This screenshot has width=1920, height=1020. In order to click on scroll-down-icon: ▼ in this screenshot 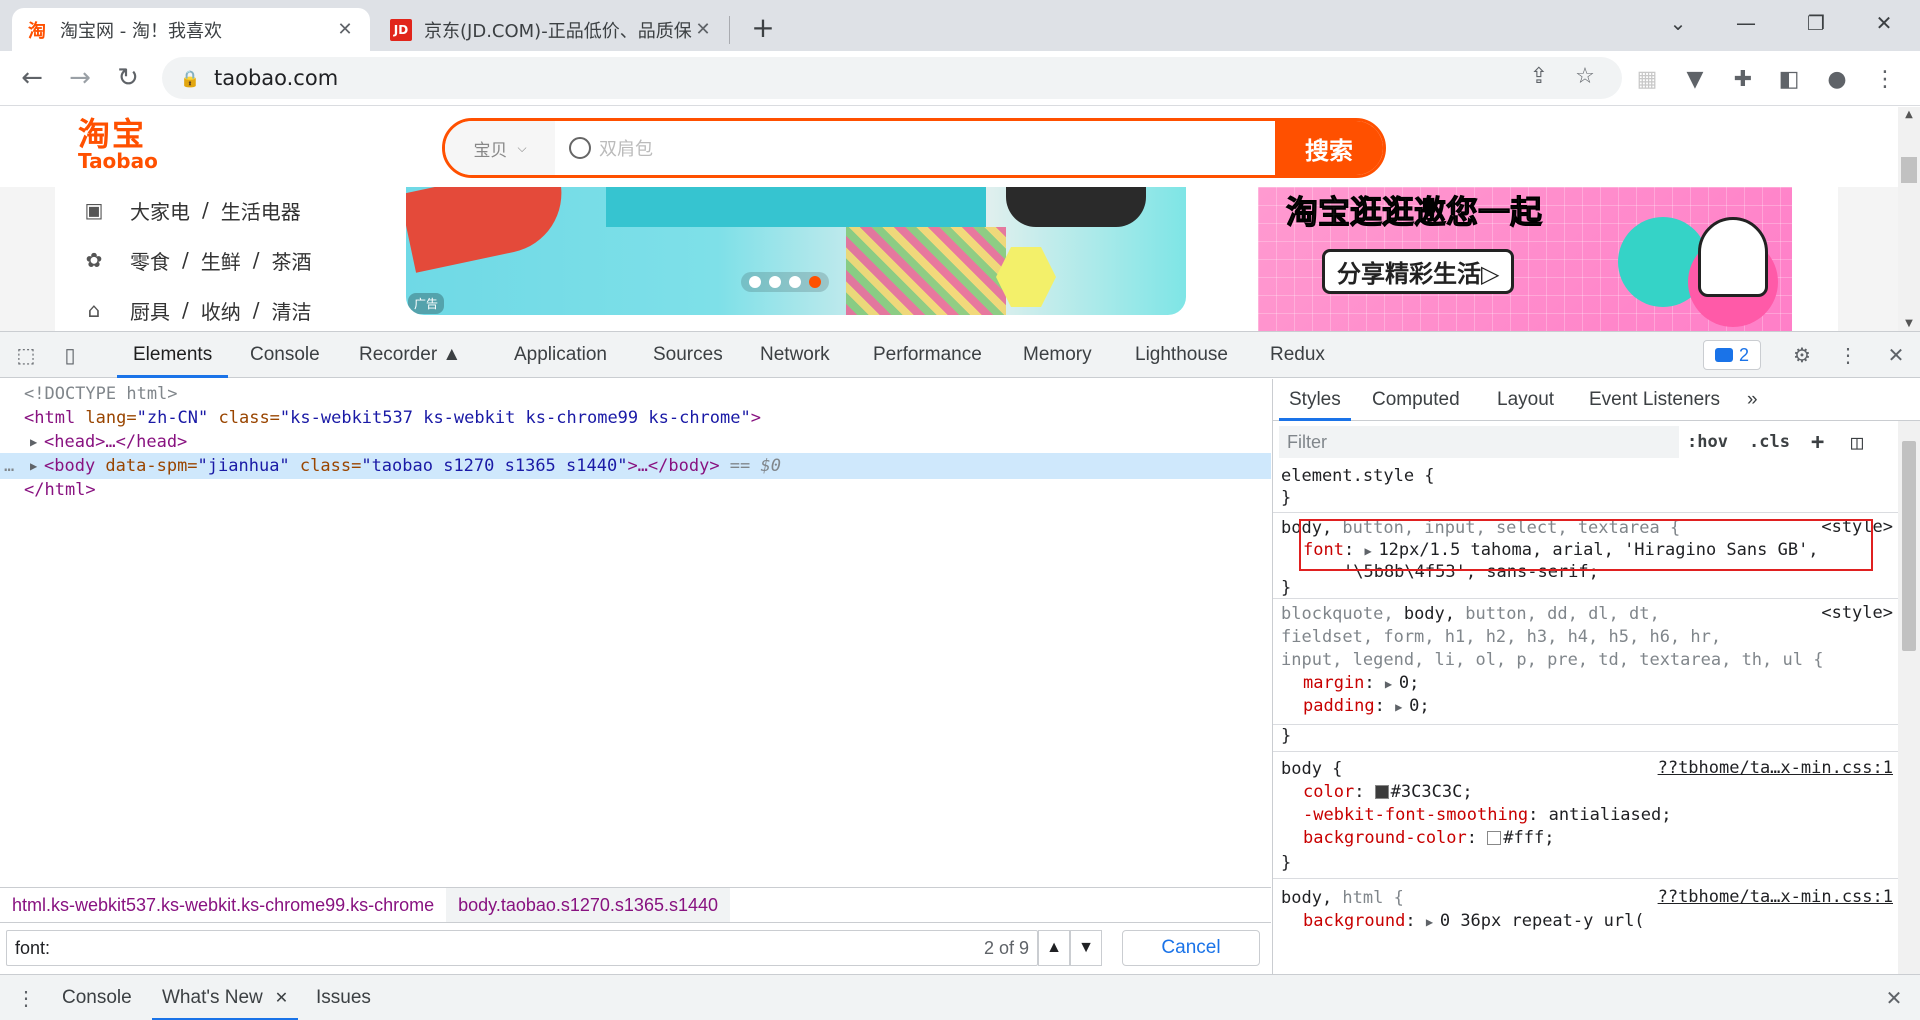, I will do `click(1909, 323)`.